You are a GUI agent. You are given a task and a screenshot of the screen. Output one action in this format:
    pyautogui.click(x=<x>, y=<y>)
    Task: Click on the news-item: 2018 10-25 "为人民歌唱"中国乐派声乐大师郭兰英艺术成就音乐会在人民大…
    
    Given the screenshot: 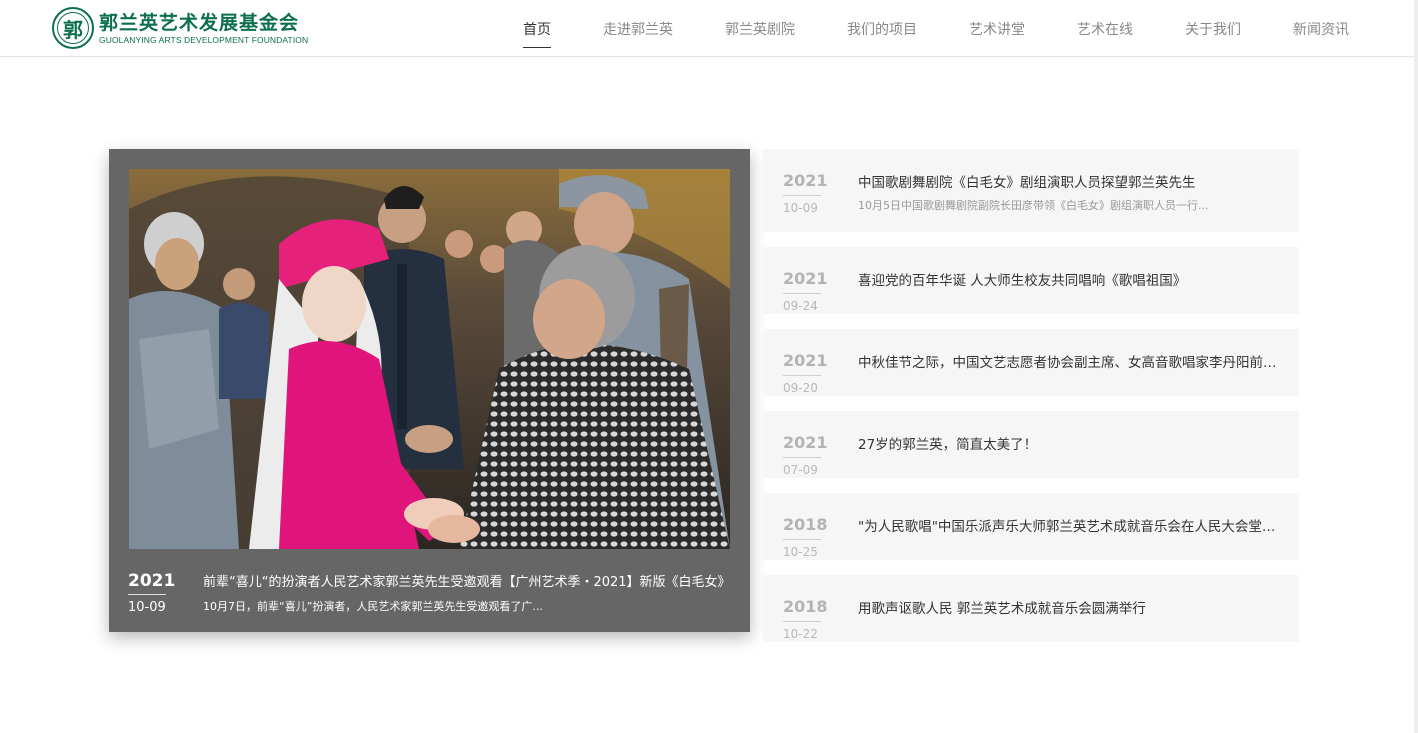 What is the action you would take?
    pyautogui.click(x=1031, y=526)
    